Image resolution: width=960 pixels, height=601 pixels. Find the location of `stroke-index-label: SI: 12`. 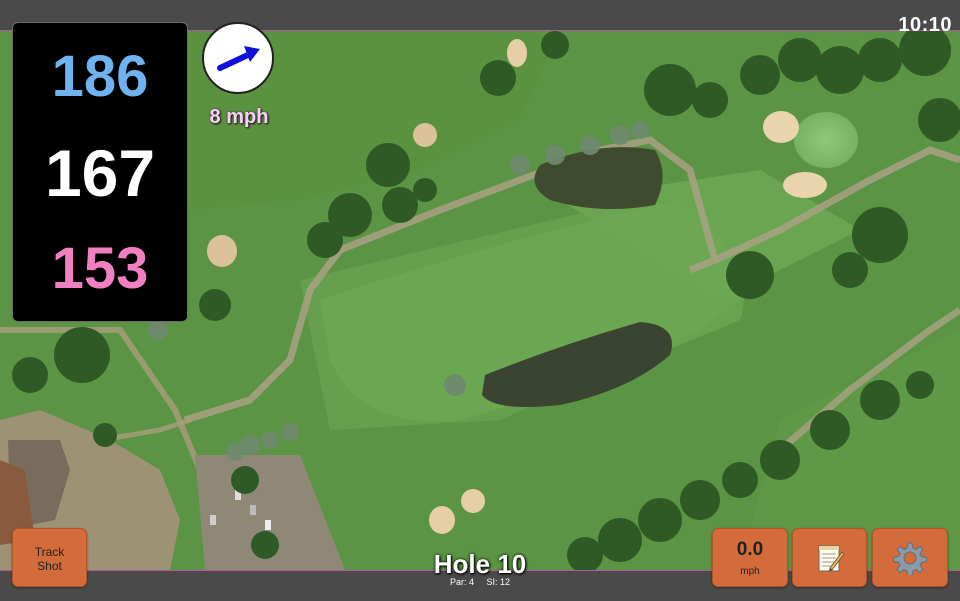

stroke-index-label: SI: 12 is located at coordinates (498, 582).